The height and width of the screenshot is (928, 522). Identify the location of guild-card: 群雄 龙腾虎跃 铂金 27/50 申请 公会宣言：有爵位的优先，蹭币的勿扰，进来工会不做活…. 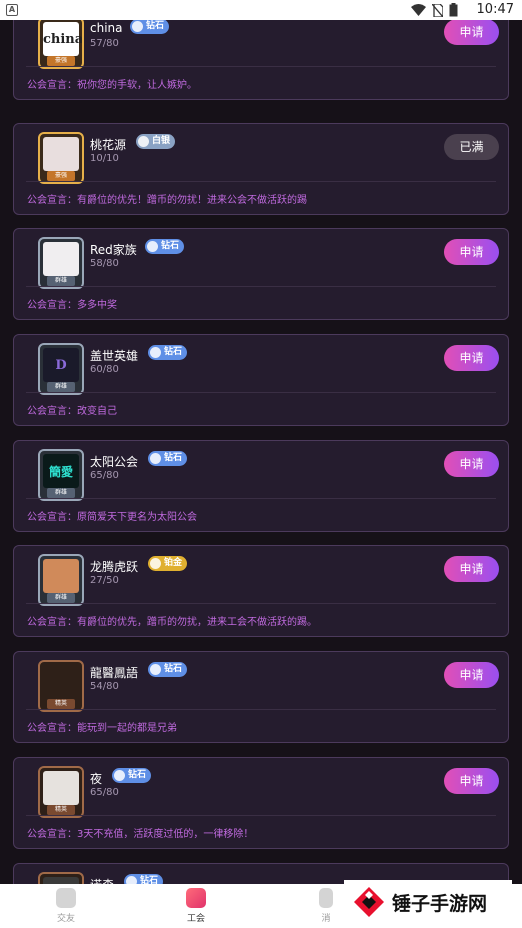
(261, 591).